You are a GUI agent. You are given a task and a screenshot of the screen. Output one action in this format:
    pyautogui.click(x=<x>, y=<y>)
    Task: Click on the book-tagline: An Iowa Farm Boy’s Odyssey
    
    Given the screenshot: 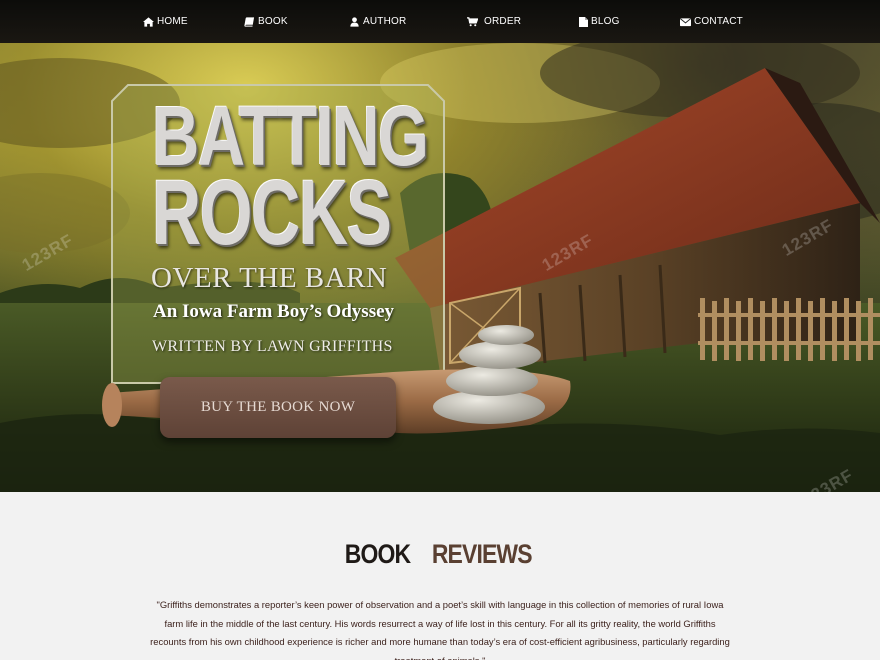 What is the action you would take?
    pyautogui.click(x=274, y=311)
    